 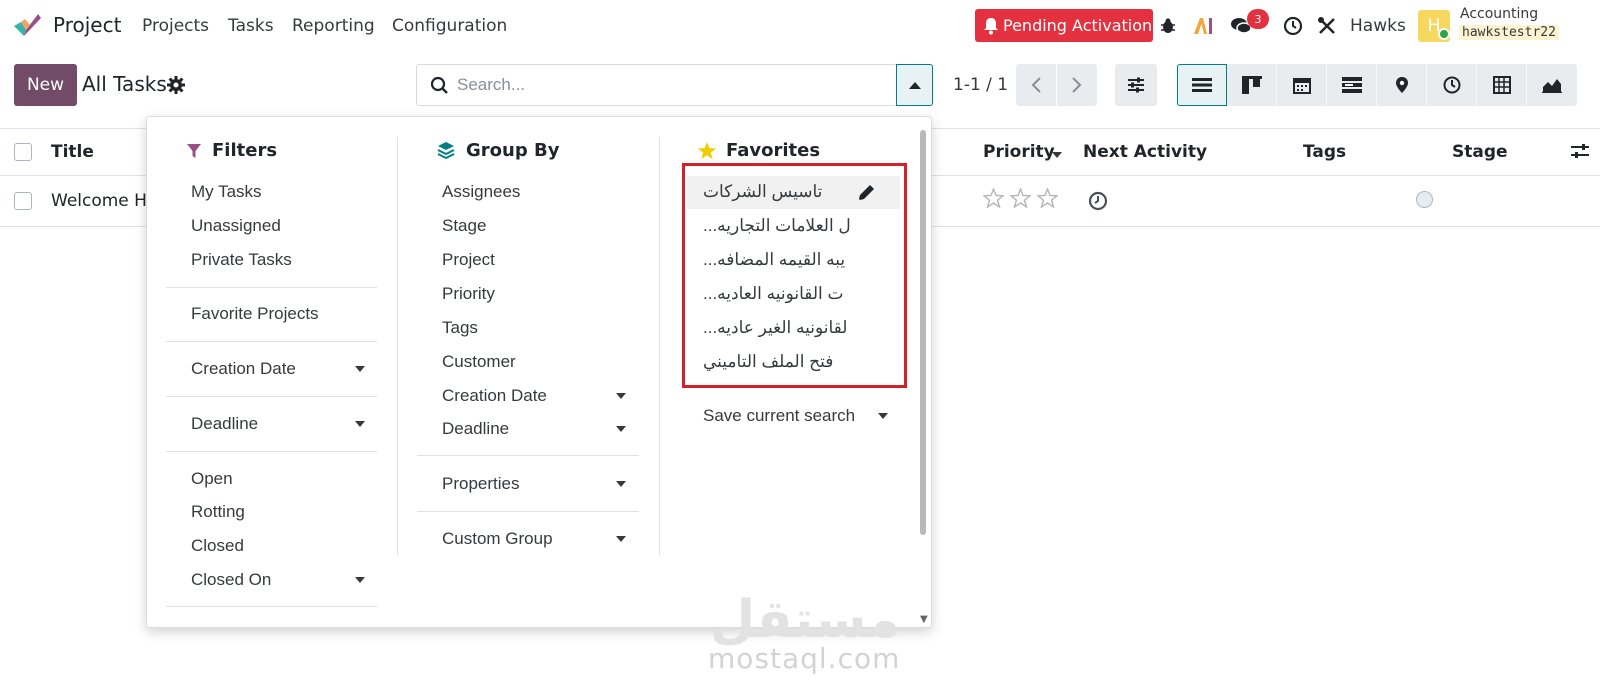 I want to click on activity-view-button, so click(x=1452, y=85).